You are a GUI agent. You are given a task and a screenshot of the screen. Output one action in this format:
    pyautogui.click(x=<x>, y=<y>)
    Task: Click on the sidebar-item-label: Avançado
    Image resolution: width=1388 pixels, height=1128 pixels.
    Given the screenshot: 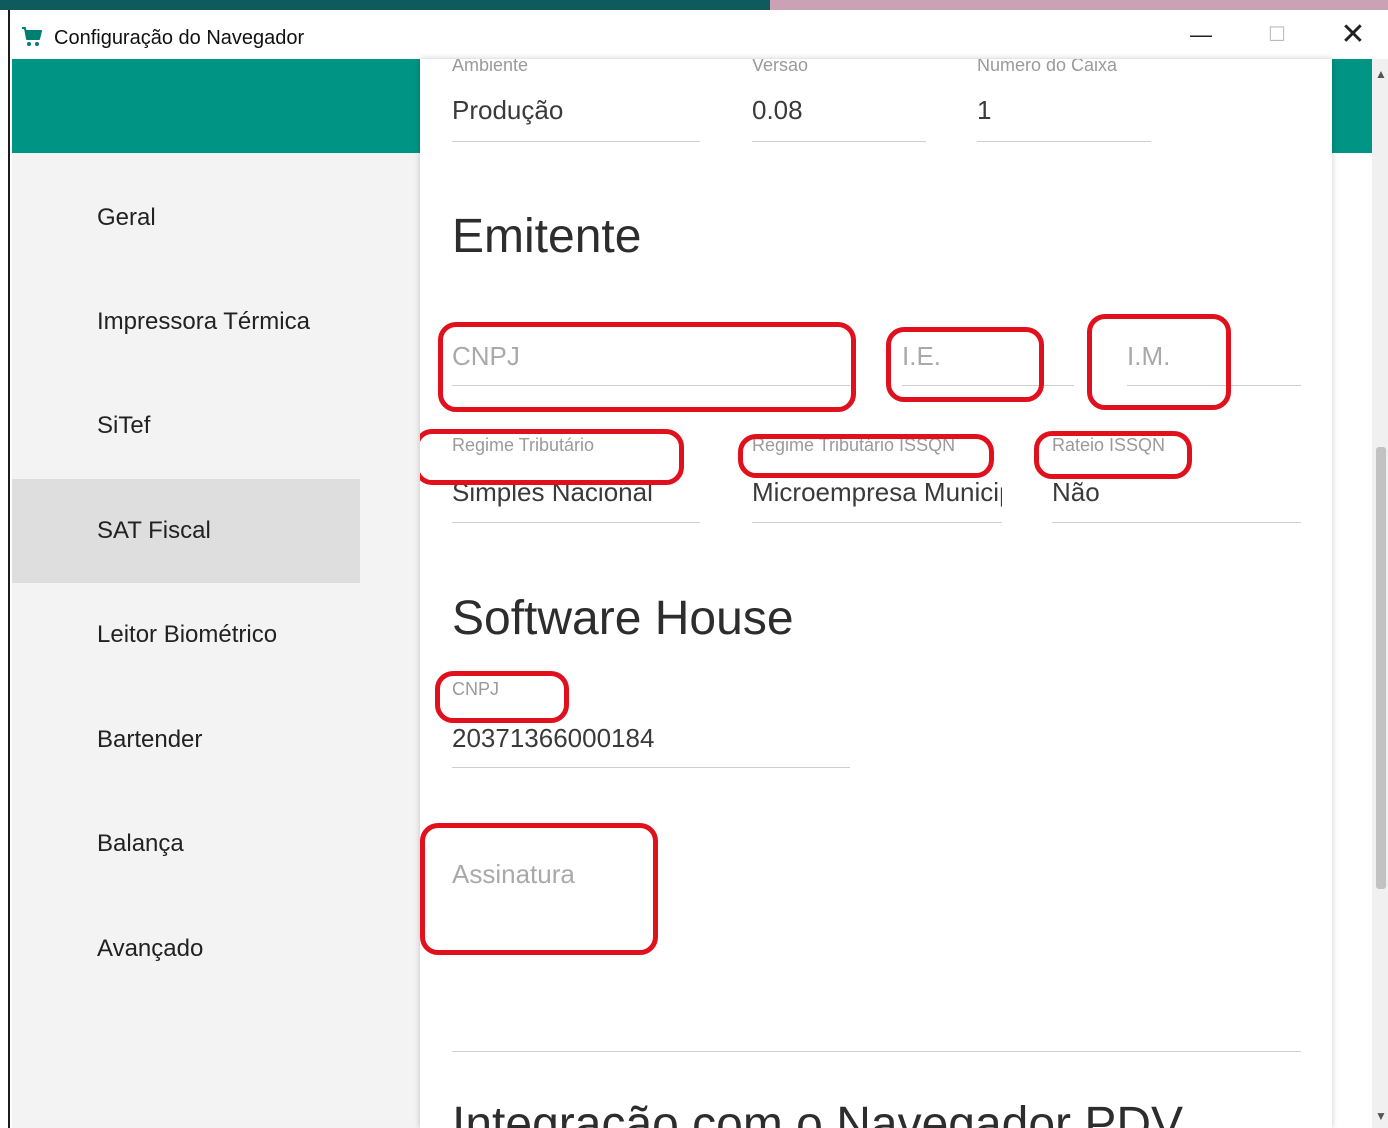 What is the action you would take?
    pyautogui.click(x=150, y=948)
    